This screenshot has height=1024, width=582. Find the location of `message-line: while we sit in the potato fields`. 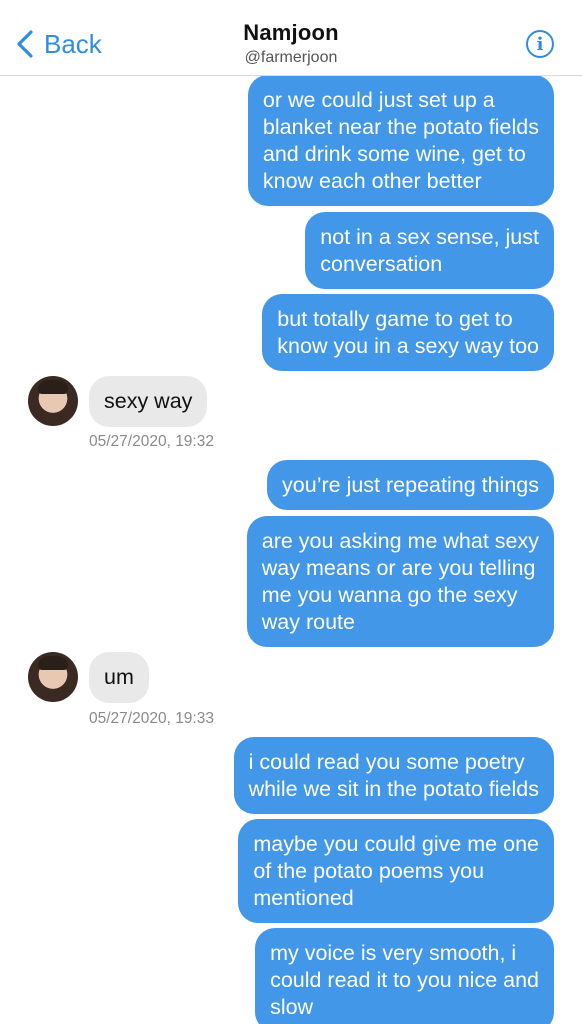

message-line: while we sit in the potato fields is located at coordinates (393, 789).